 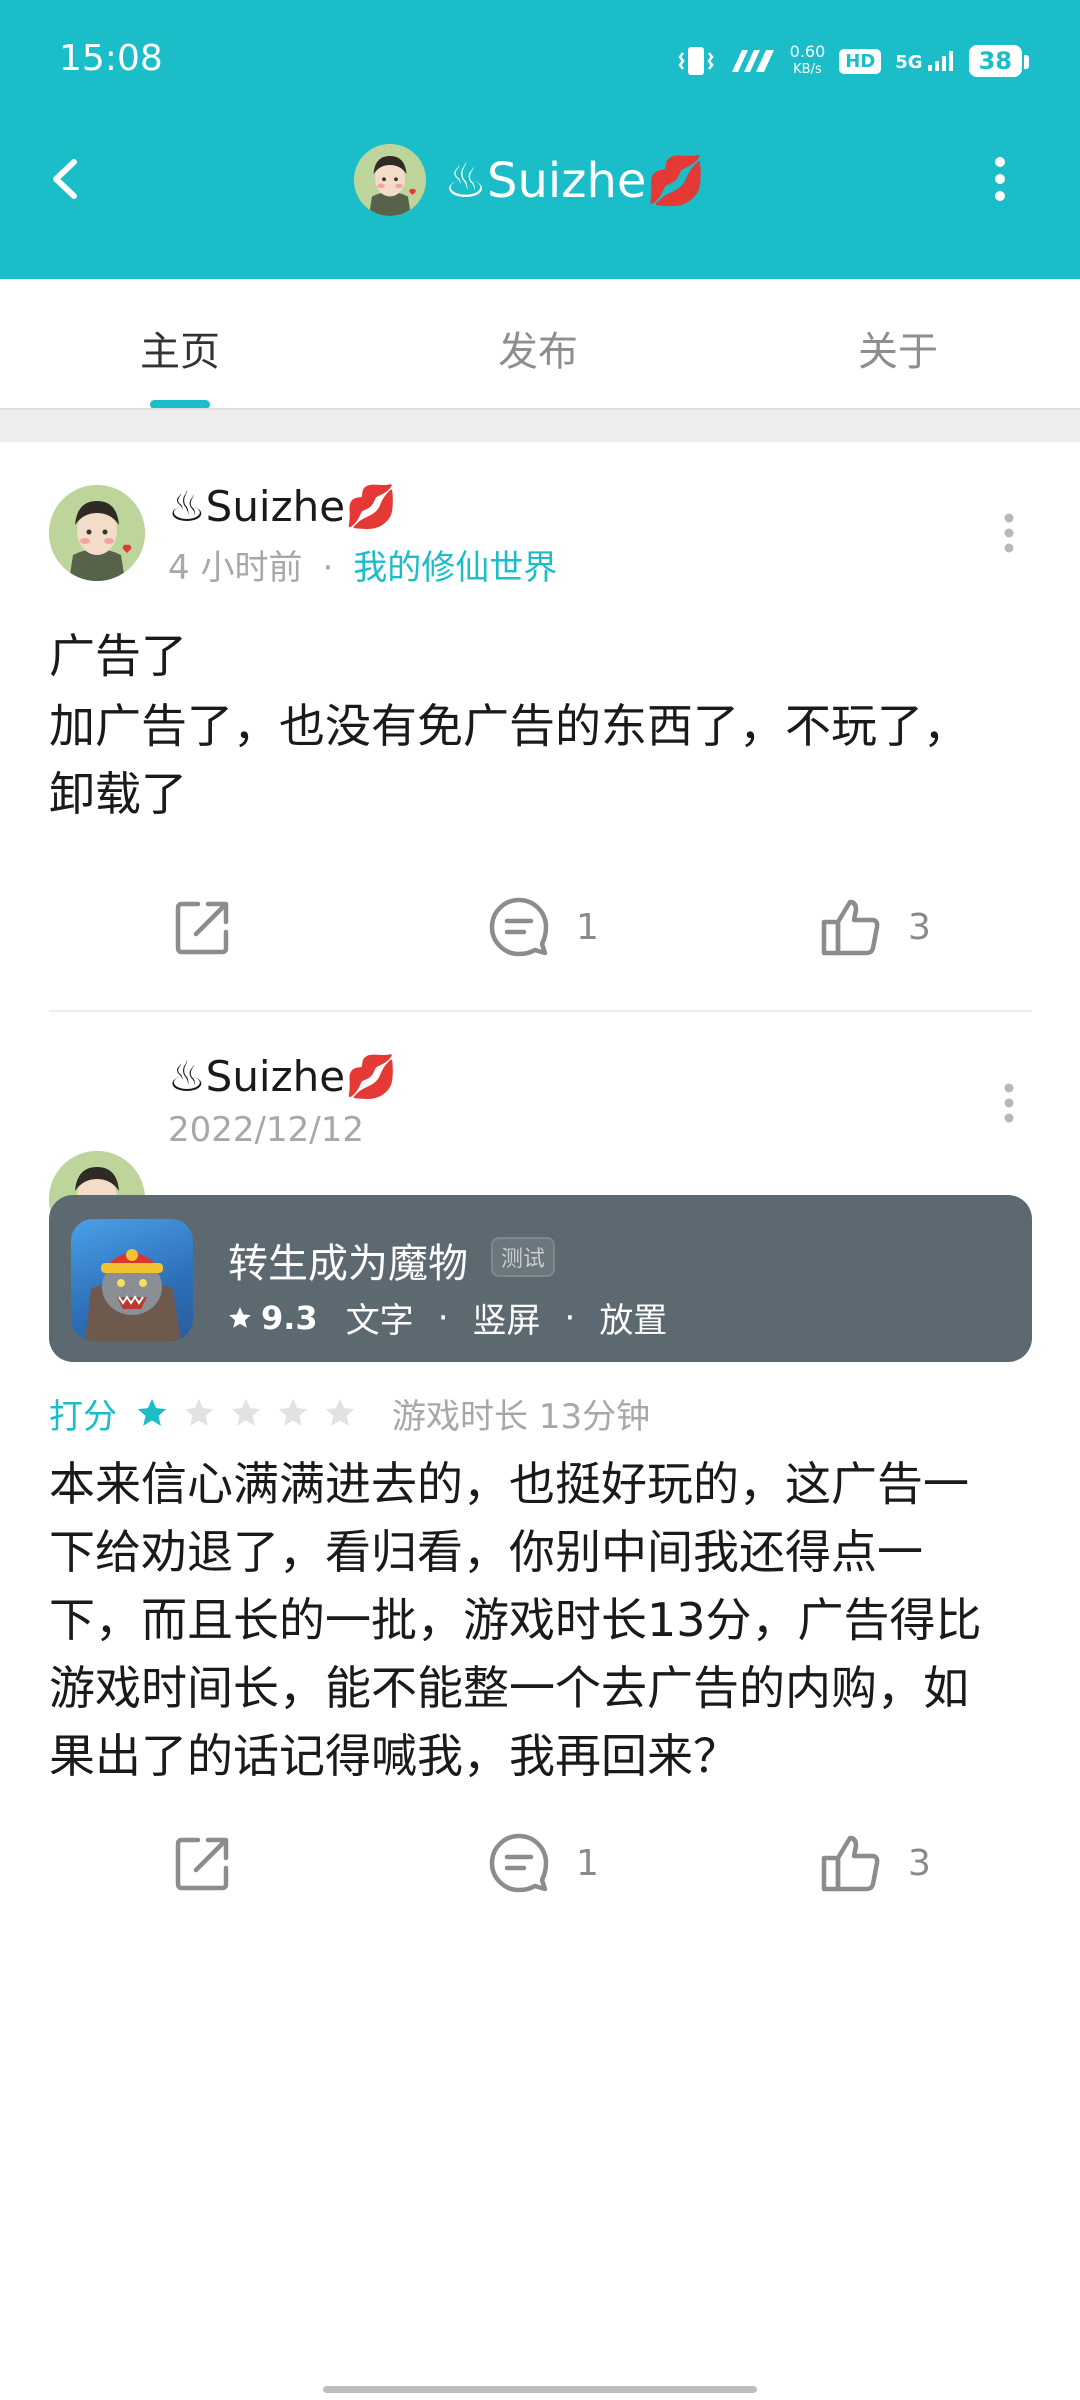 I want to click on game-tag: 放置, so click(x=633, y=1321).